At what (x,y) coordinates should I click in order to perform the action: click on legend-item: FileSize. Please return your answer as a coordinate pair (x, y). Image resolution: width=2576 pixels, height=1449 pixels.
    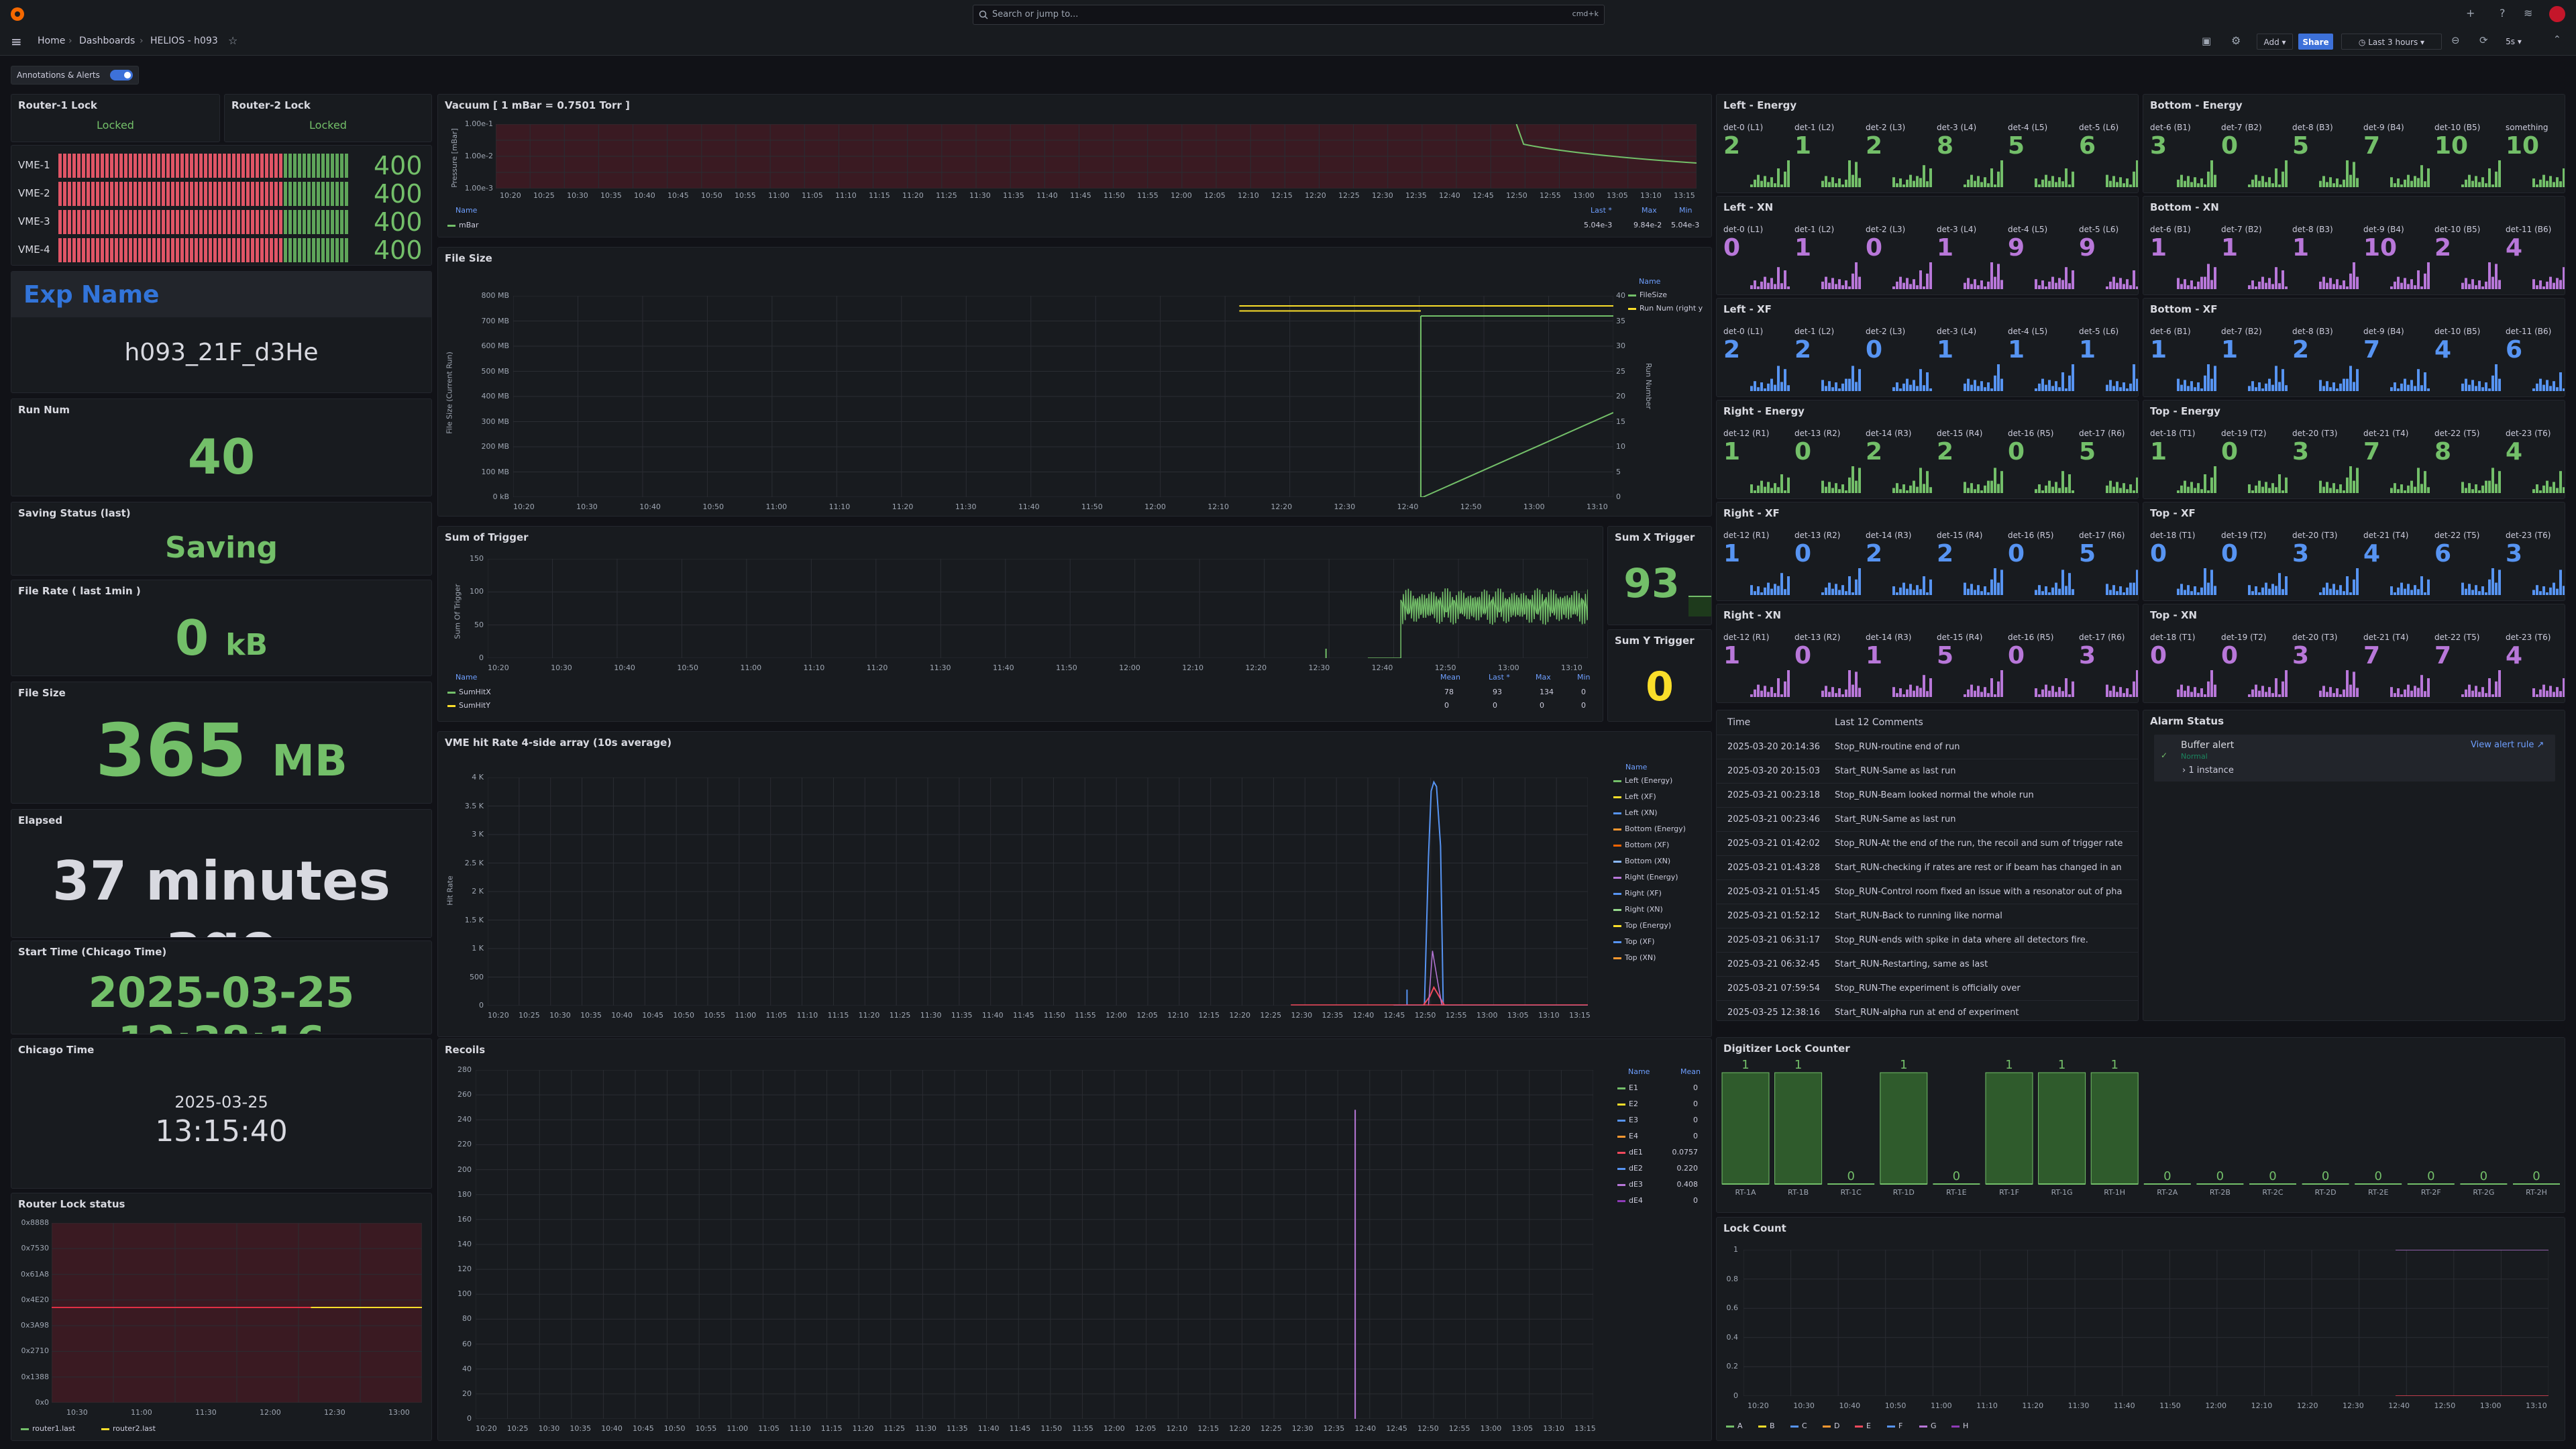
    Looking at the image, I should click on (1647, 294).